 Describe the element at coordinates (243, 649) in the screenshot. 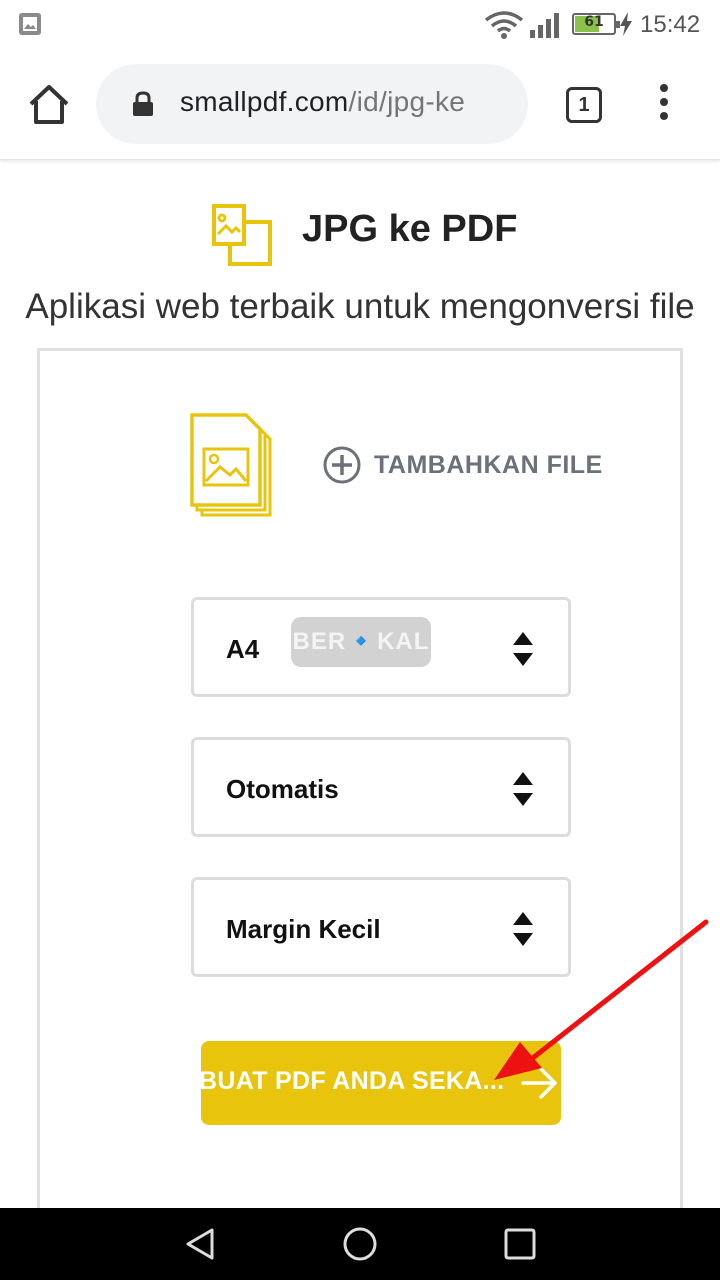

I see `page-size-value: A4` at that location.